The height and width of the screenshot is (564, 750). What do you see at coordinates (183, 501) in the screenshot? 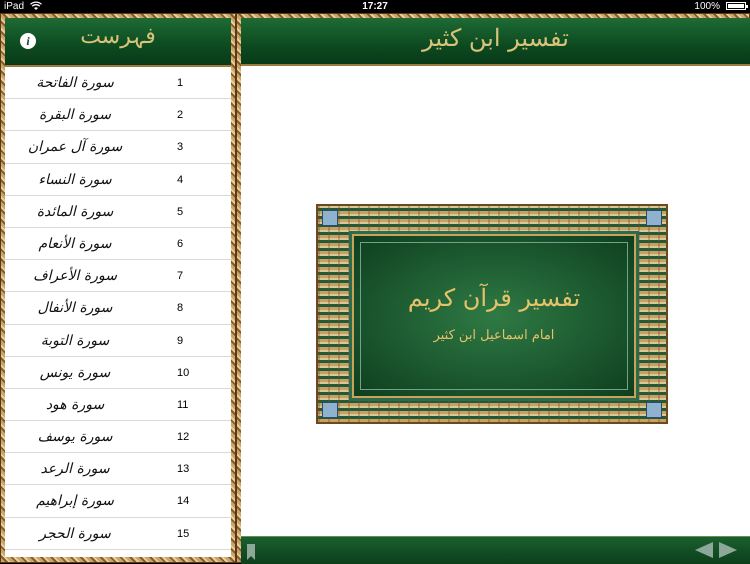
I see `surah-number: 14` at bounding box center [183, 501].